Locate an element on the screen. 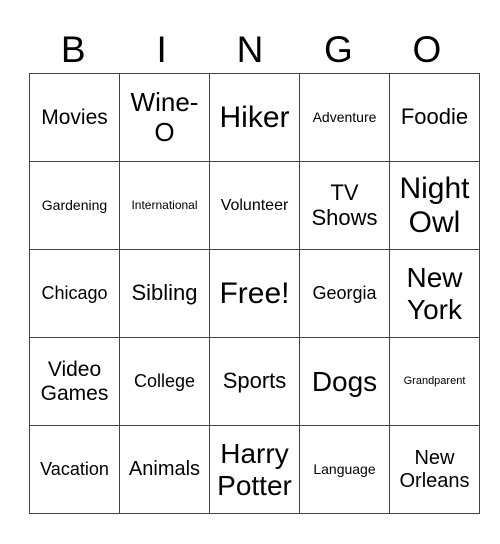  bingo-cell: Wine-O is located at coordinates (164, 117).